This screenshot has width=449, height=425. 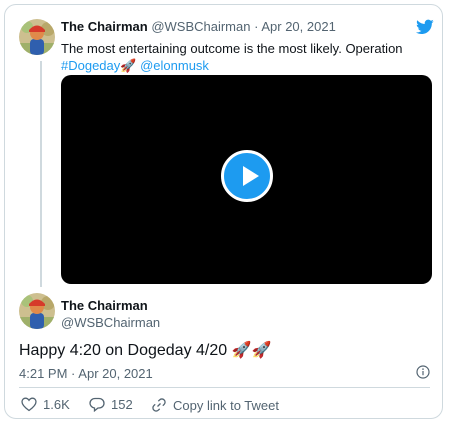 I want to click on quoted-header: The Chairman @WSBChairman · Apr 20, 2021, so click(x=198, y=26).